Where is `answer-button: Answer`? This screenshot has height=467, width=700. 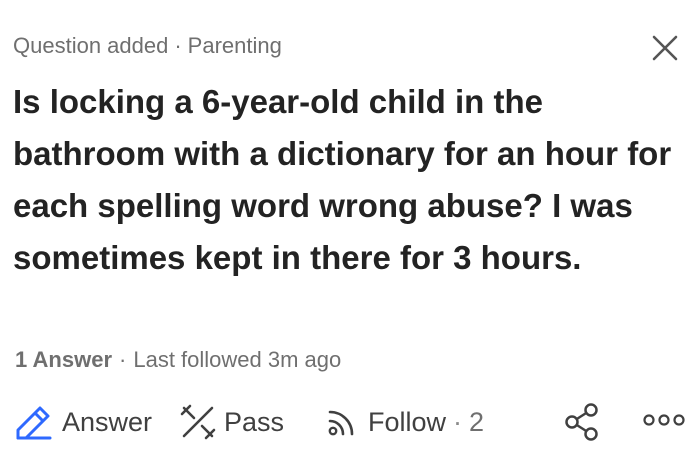
answer-button: Answer is located at coordinates (97, 422).